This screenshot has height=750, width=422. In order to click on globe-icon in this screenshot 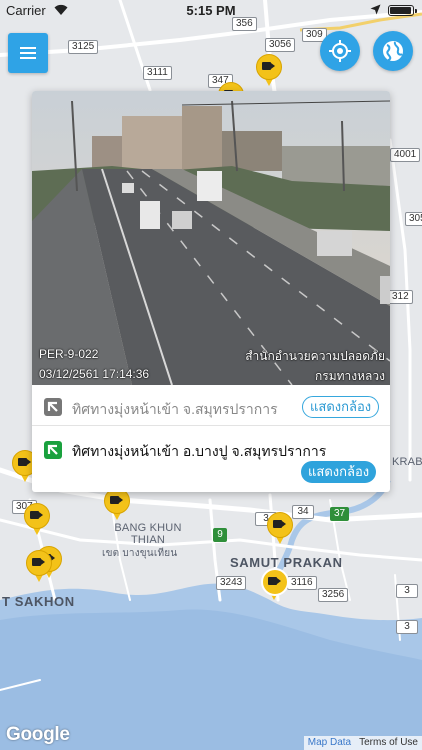, I will do `click(393, 51)`.